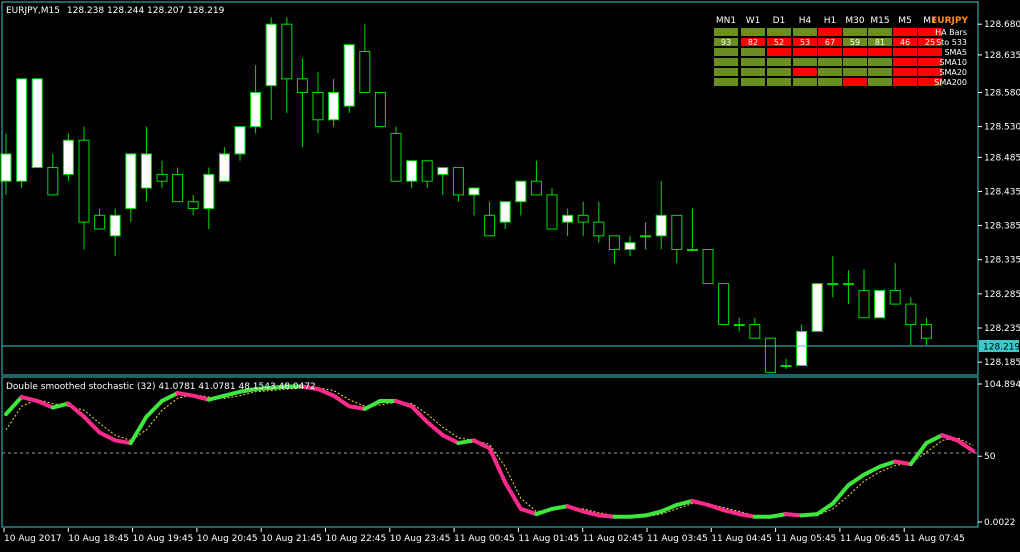  Describe the element at coordinates (830, 21) in the screenshot. I see `mtf-timeframe-label: H1` at that location.